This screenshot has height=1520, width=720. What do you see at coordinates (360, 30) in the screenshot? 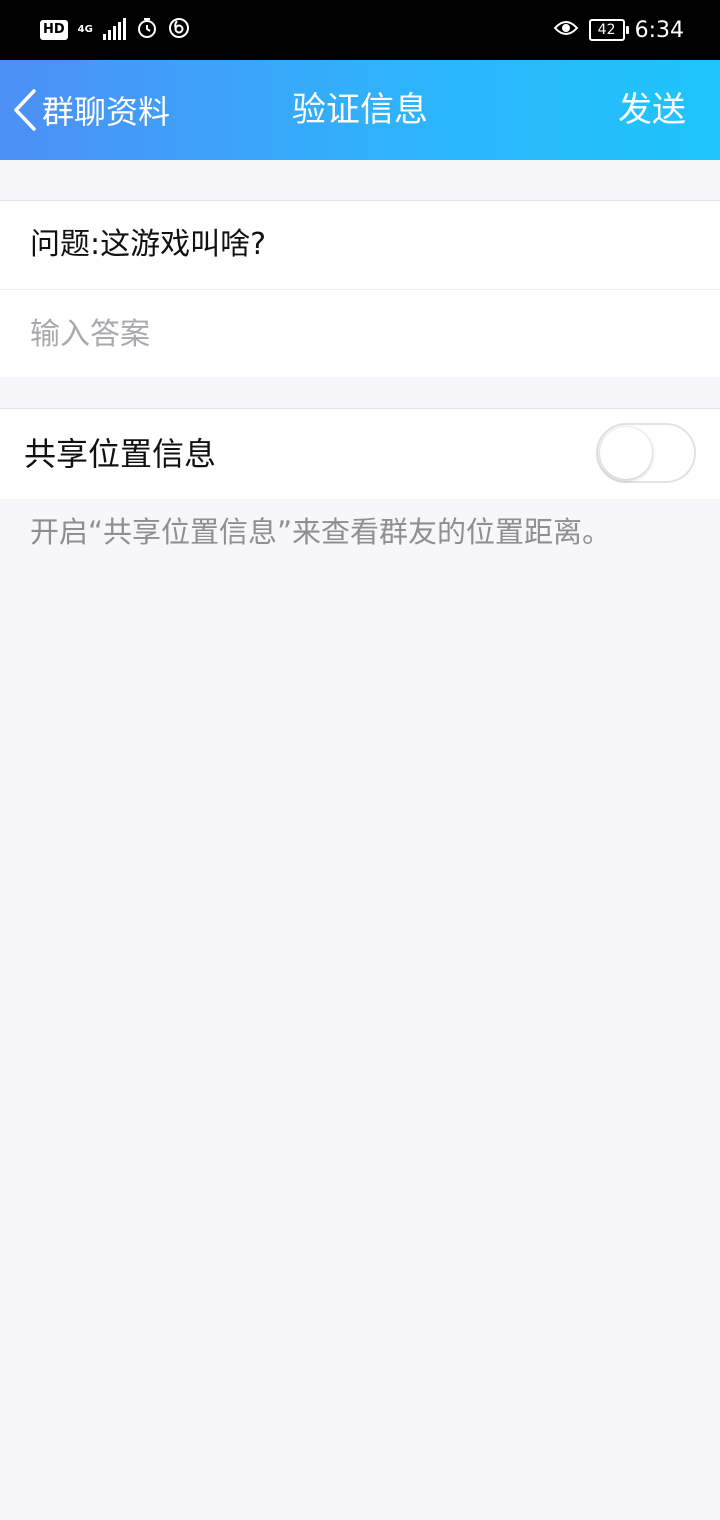
I see `status-bar: HD 4G 42 6:34` at bounding box center [360, 30].